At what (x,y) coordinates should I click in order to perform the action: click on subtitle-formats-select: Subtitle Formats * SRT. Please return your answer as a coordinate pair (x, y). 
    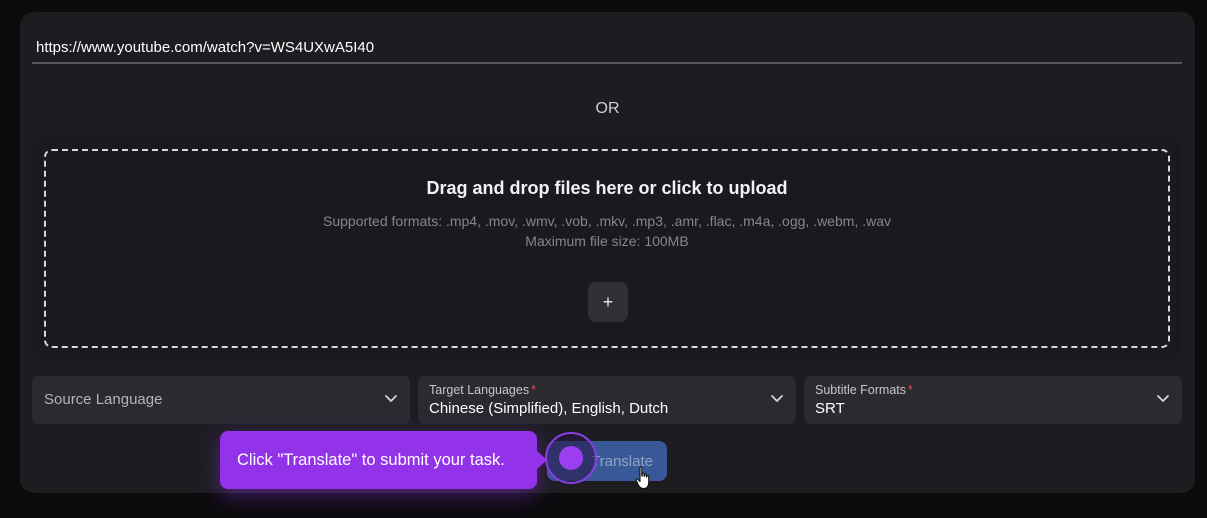
    Looking at the image, I should click on (993, 400).